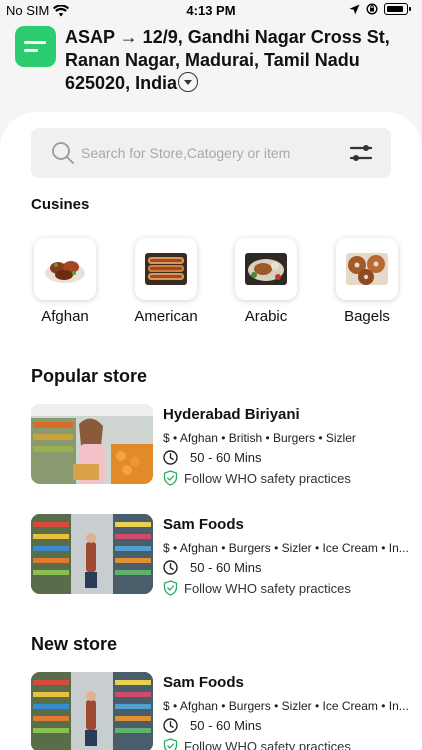  I want to click on battery-icon, so click(397, 9).